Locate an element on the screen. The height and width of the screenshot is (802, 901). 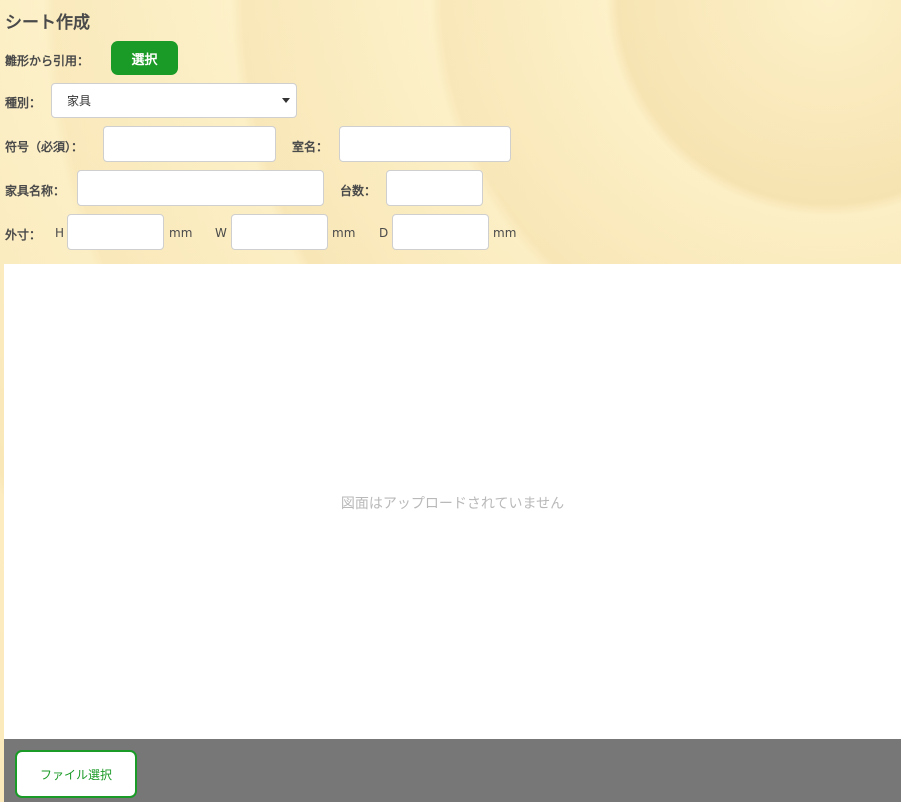
height-label: H is located at coordinates (60, 233).